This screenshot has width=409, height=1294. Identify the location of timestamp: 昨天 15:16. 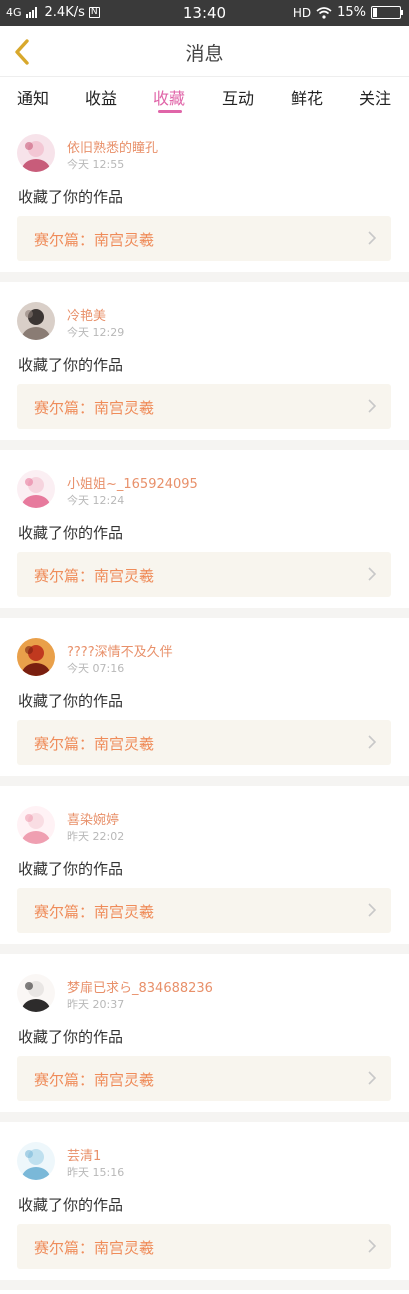
(96, 1172).